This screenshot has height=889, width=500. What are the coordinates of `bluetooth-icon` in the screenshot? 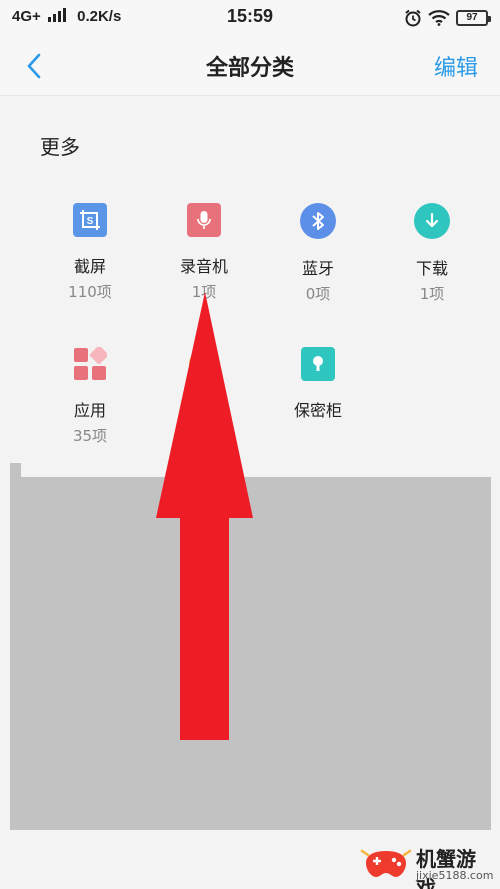 It's located at (318, 221).